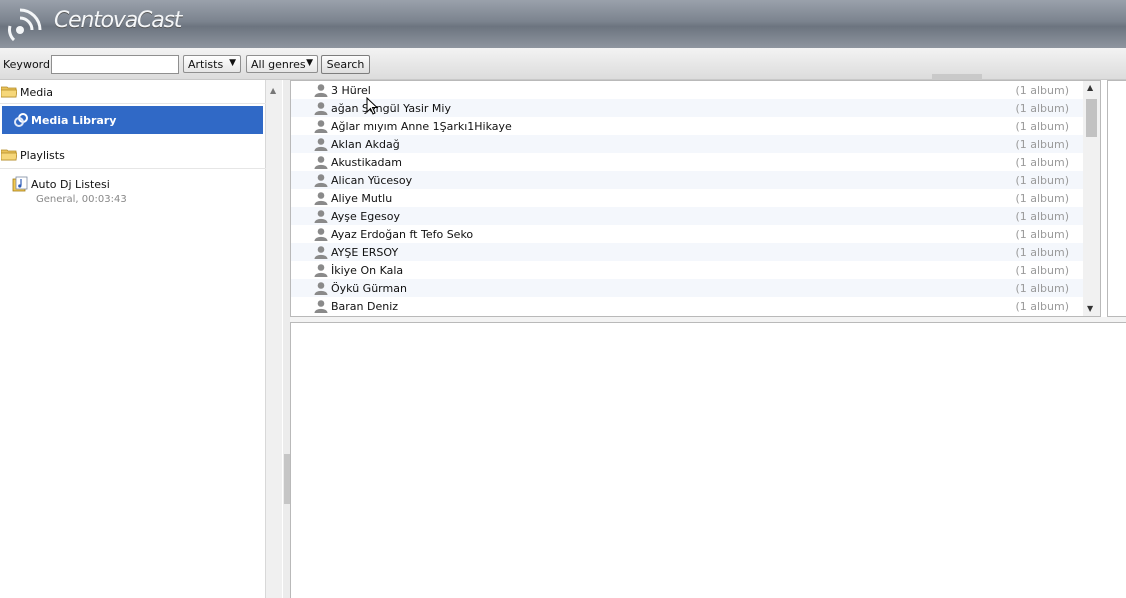  Describe the element at coordinates (81, 199) in the screenshot. I see `playlist-detail: General, 00:03:43` at that location.